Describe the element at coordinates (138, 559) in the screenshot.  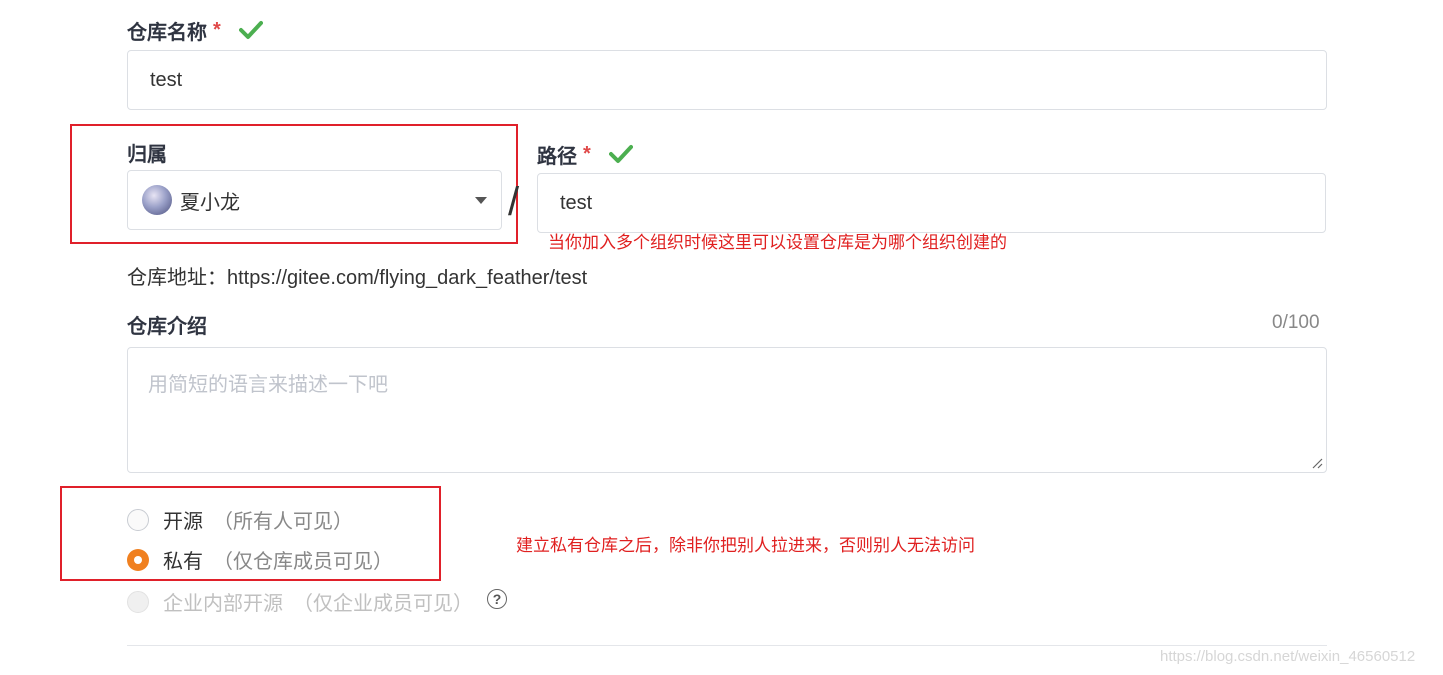
I see `radio-private` at that location.